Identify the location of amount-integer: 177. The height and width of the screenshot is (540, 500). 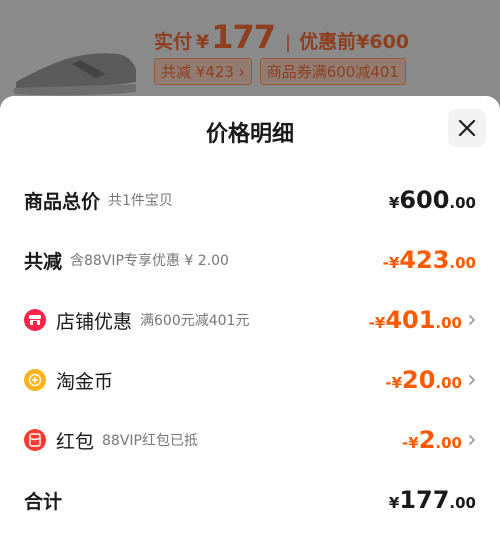
(424, 500).